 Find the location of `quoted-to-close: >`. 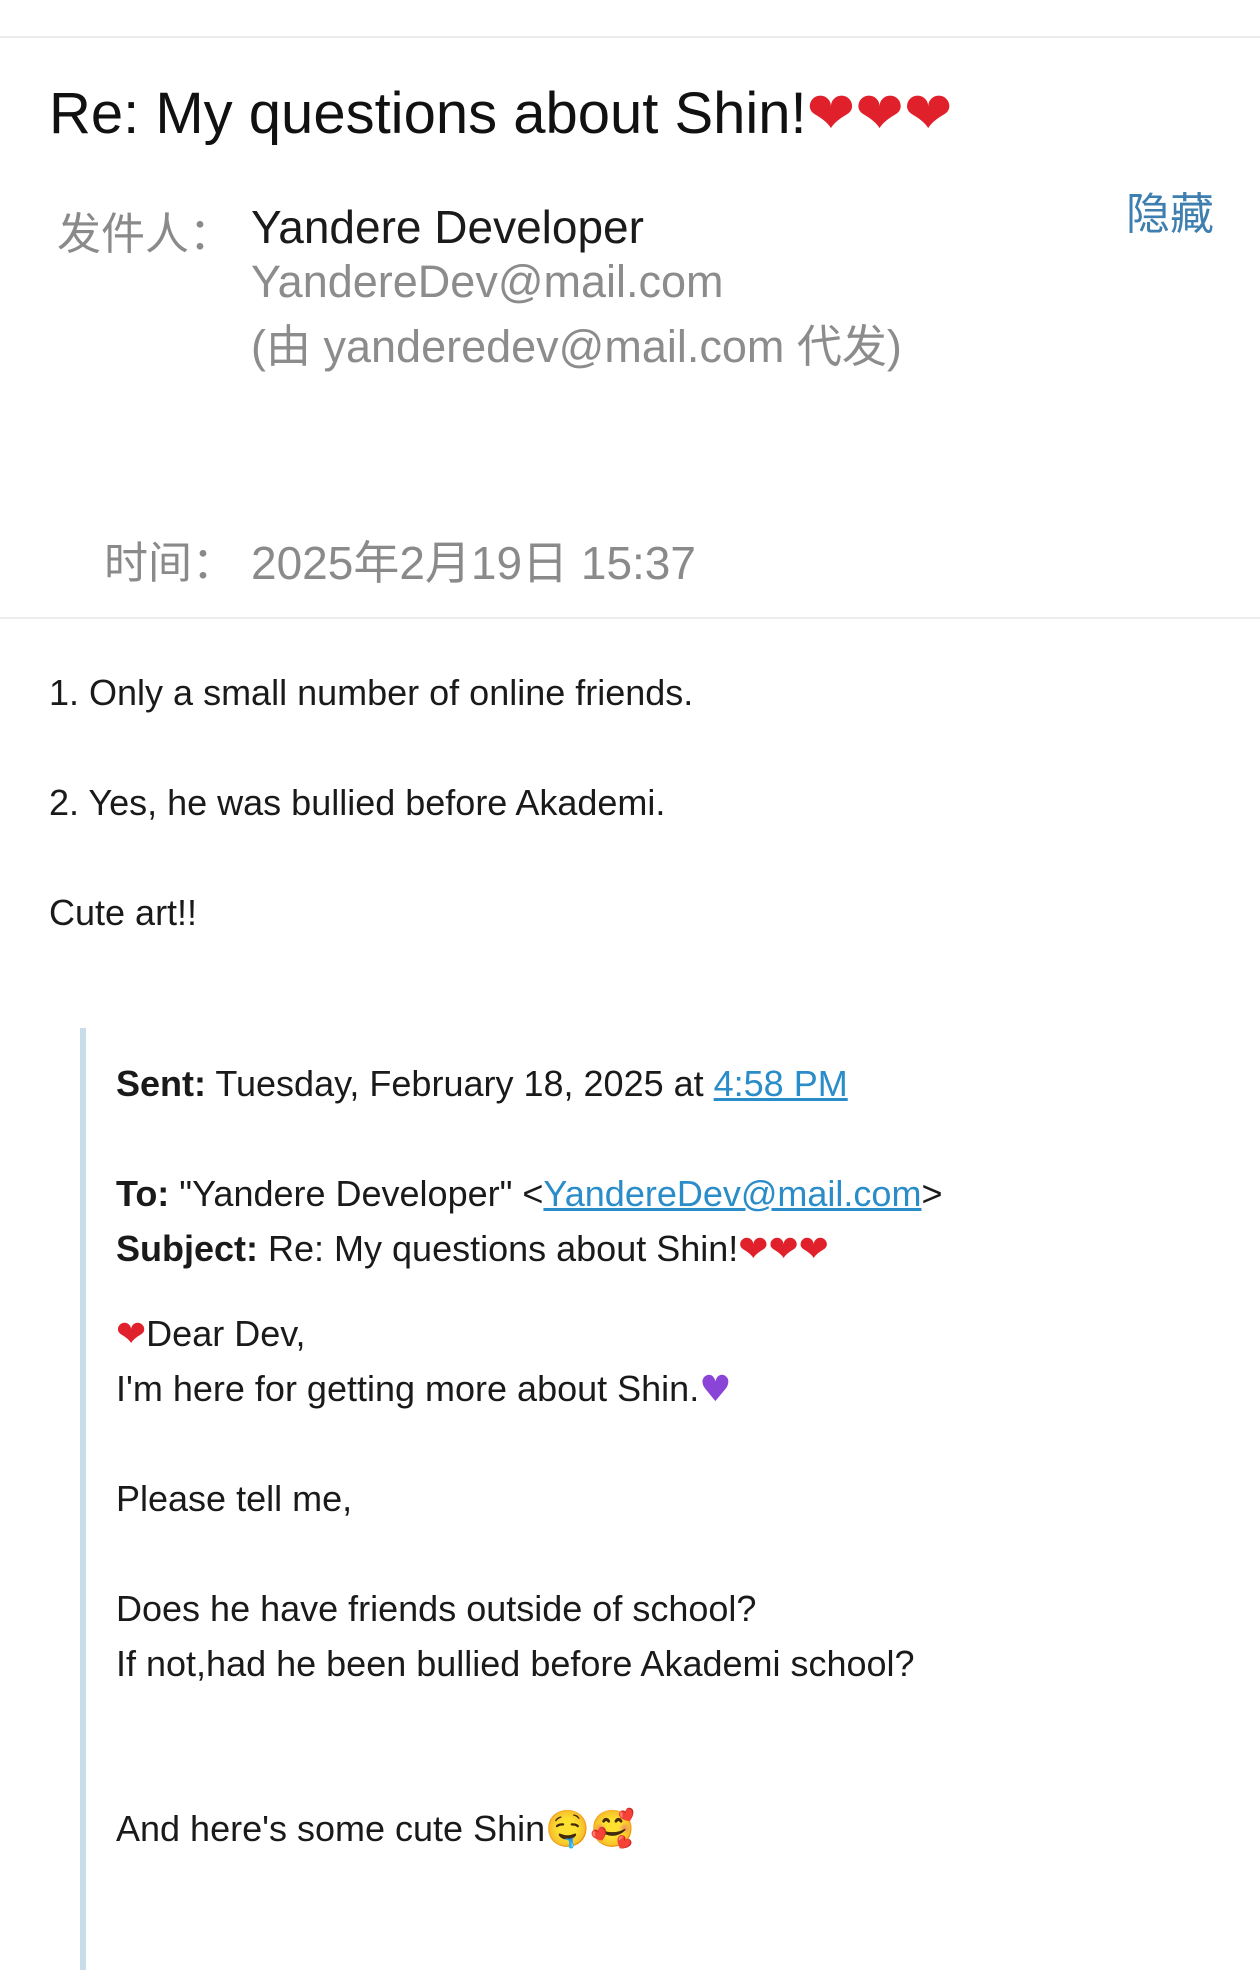

quoted-to-close: > is located at coordinates (932, 1193).